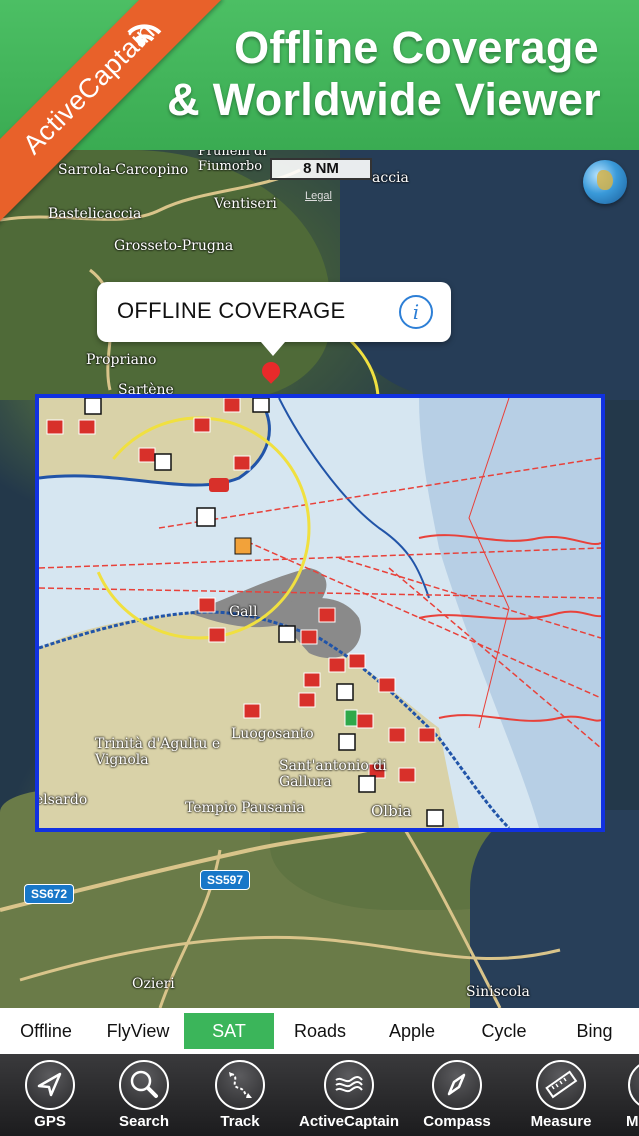  What do you see at coordinates (456, 1084) in the screenshot?
I see `compass-icon` at bounding box center [456, 1084].